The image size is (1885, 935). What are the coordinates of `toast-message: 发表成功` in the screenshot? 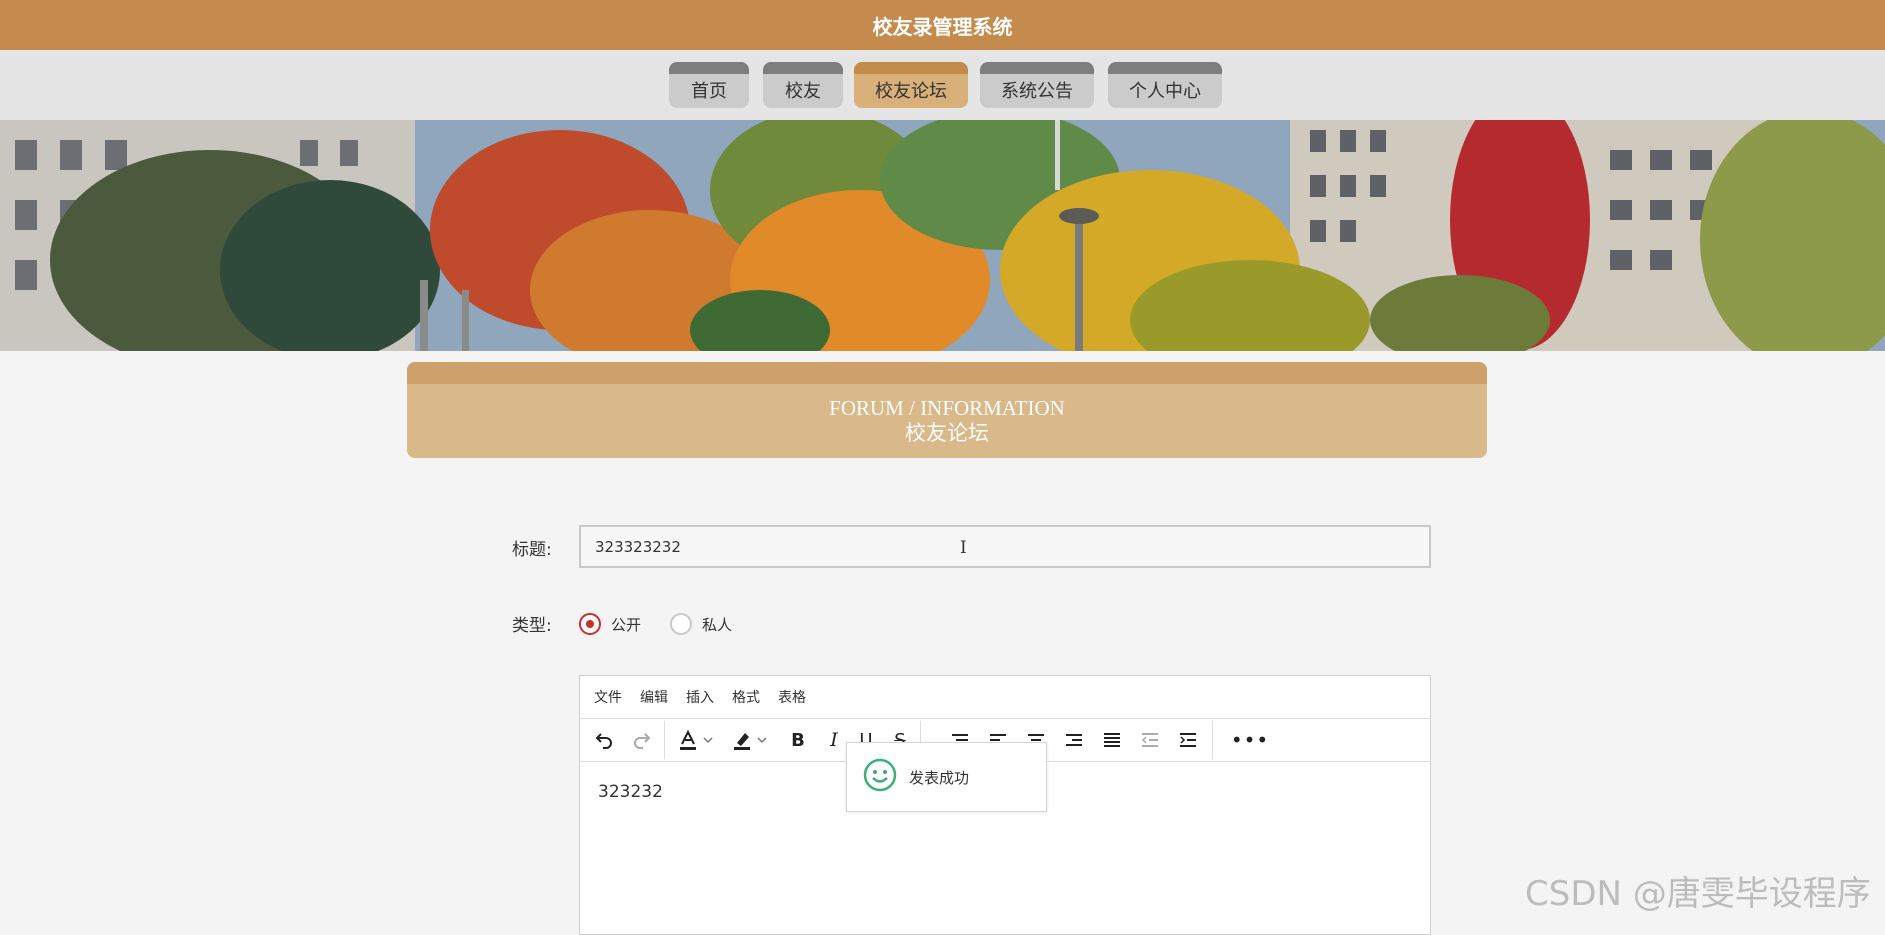 It's located at (939, 777).